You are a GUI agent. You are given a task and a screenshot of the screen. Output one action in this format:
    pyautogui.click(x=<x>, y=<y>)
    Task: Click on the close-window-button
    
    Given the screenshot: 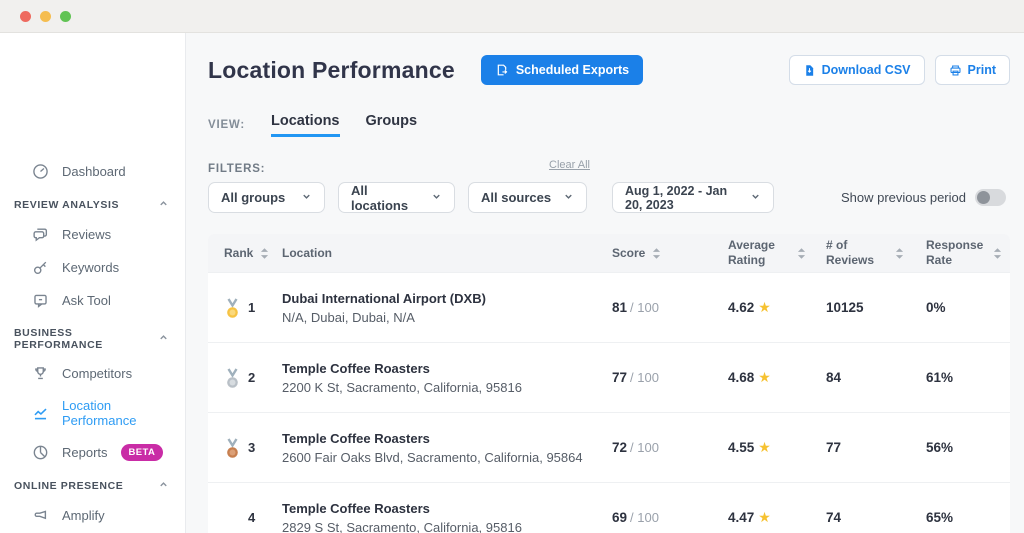 What is the action you would take?
    pyautogui.click(x=25, y=16)
    